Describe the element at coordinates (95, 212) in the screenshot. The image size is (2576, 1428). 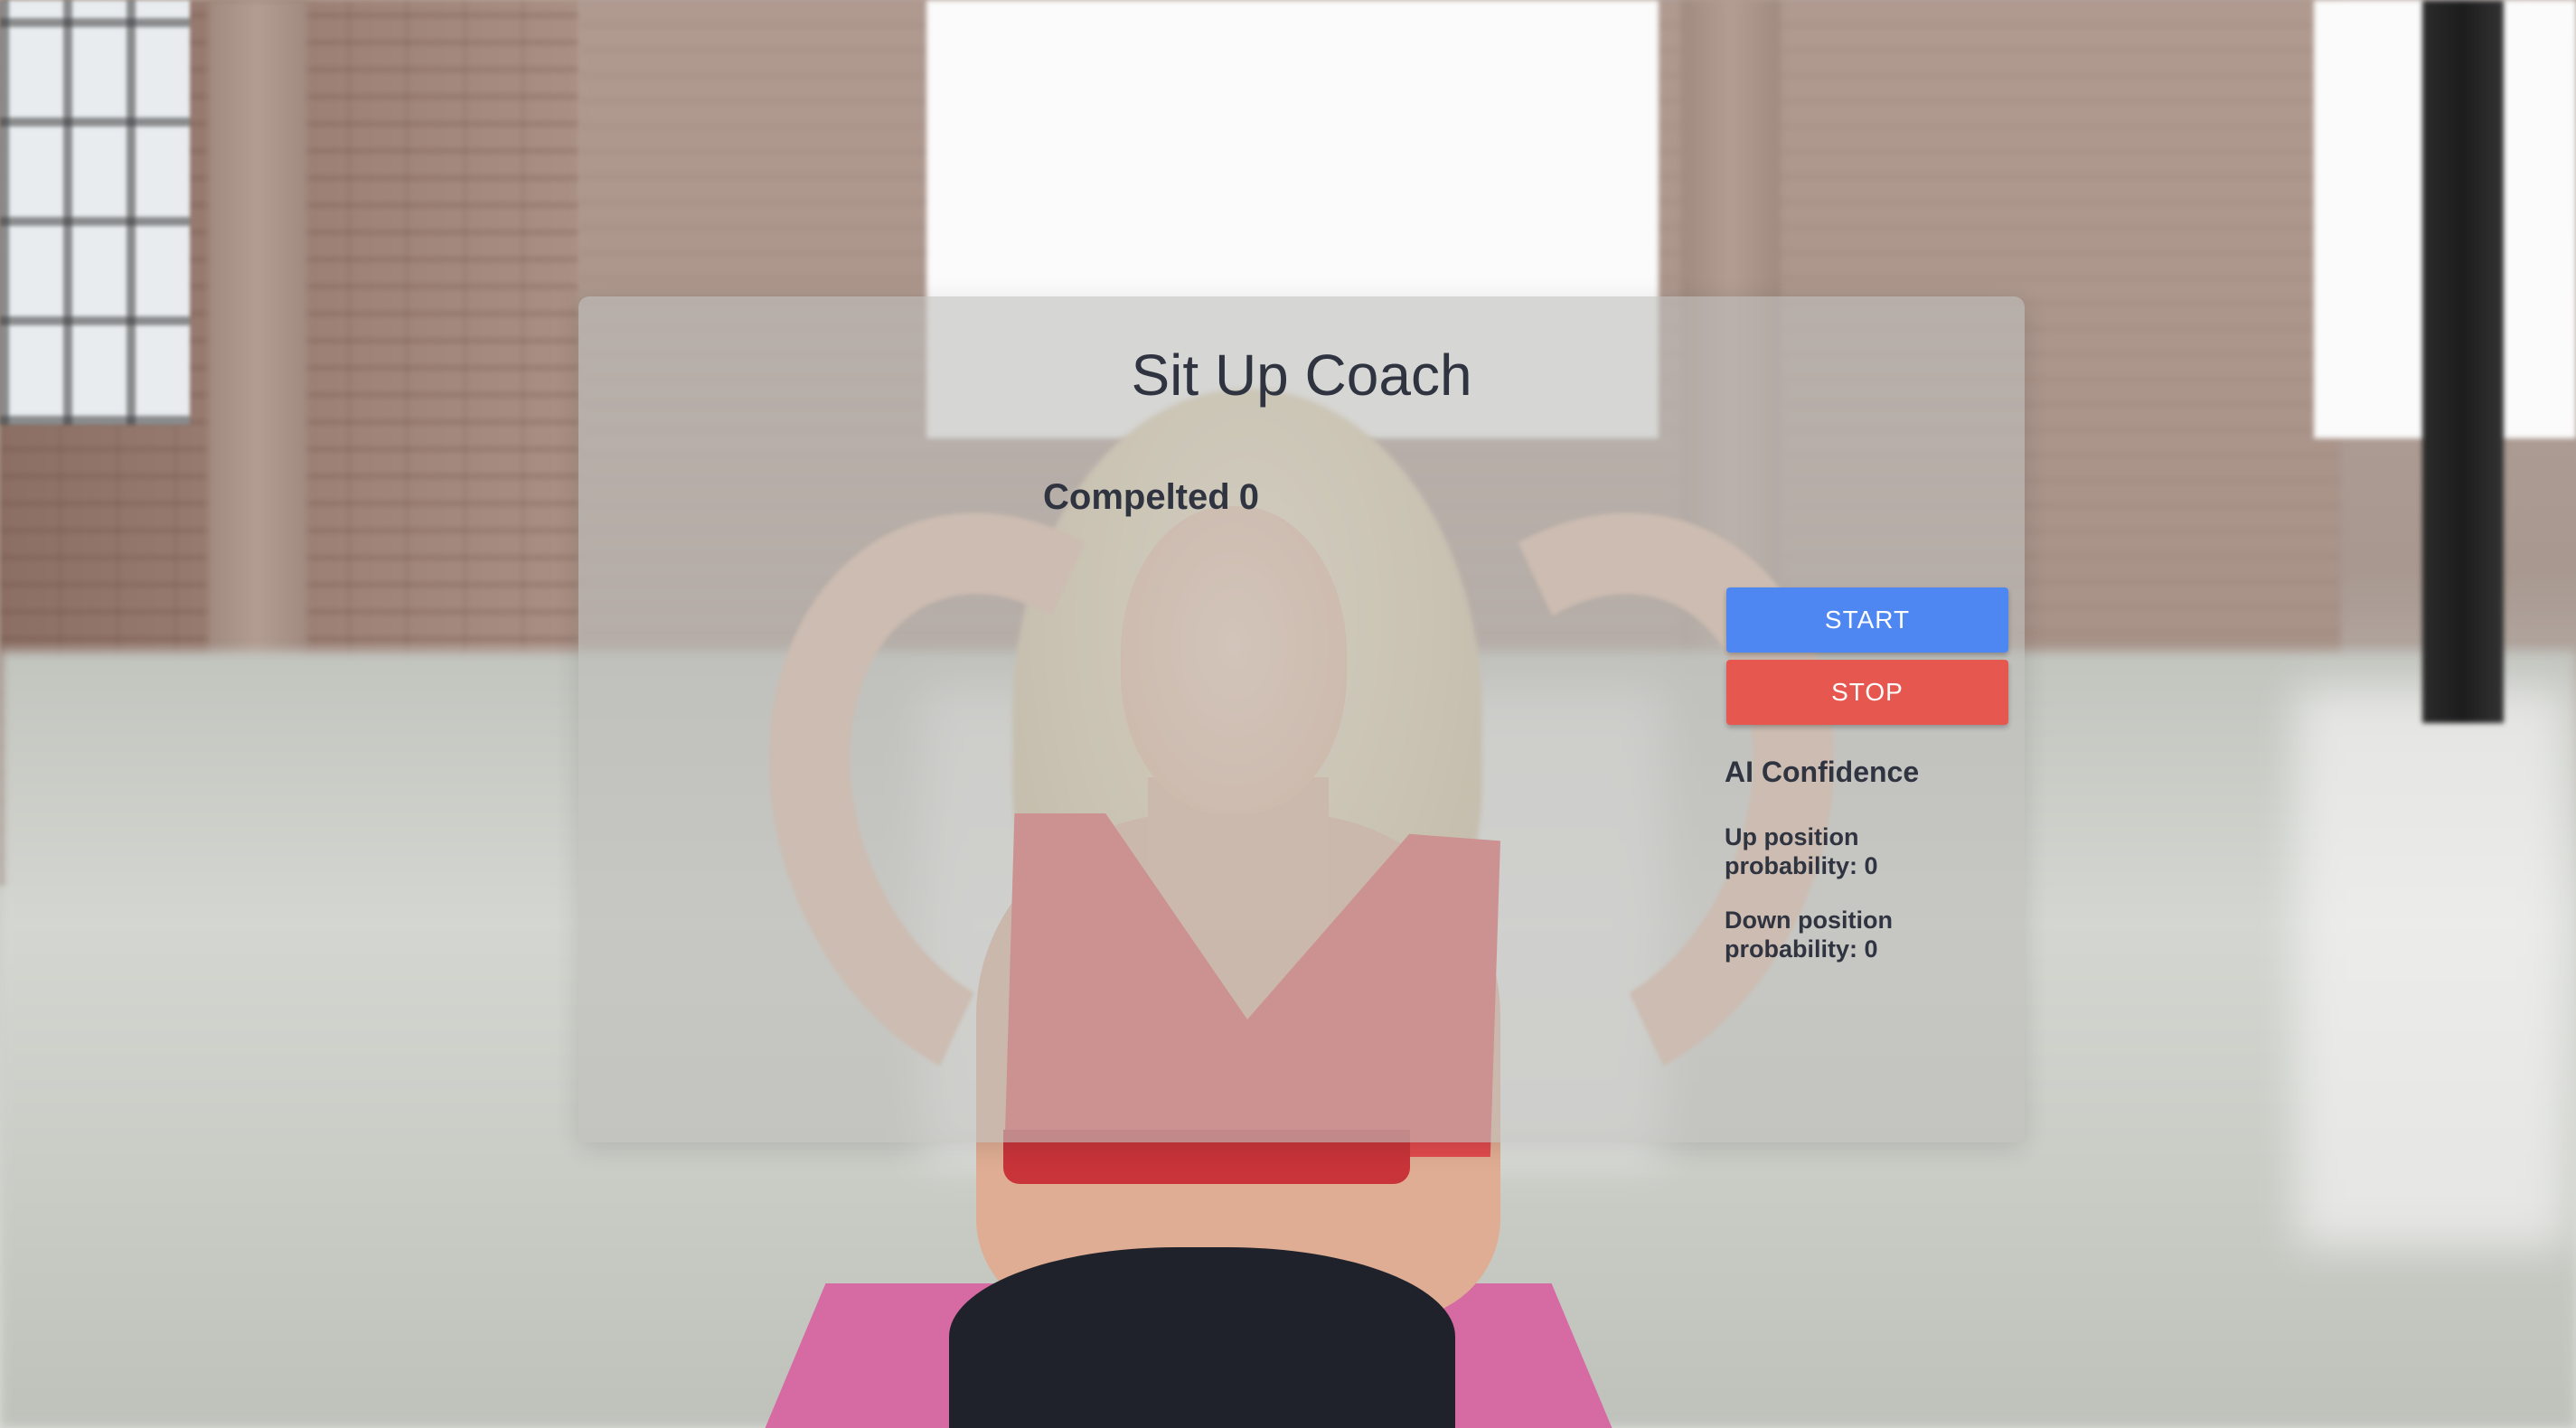
I see `background-left-window` at that location.